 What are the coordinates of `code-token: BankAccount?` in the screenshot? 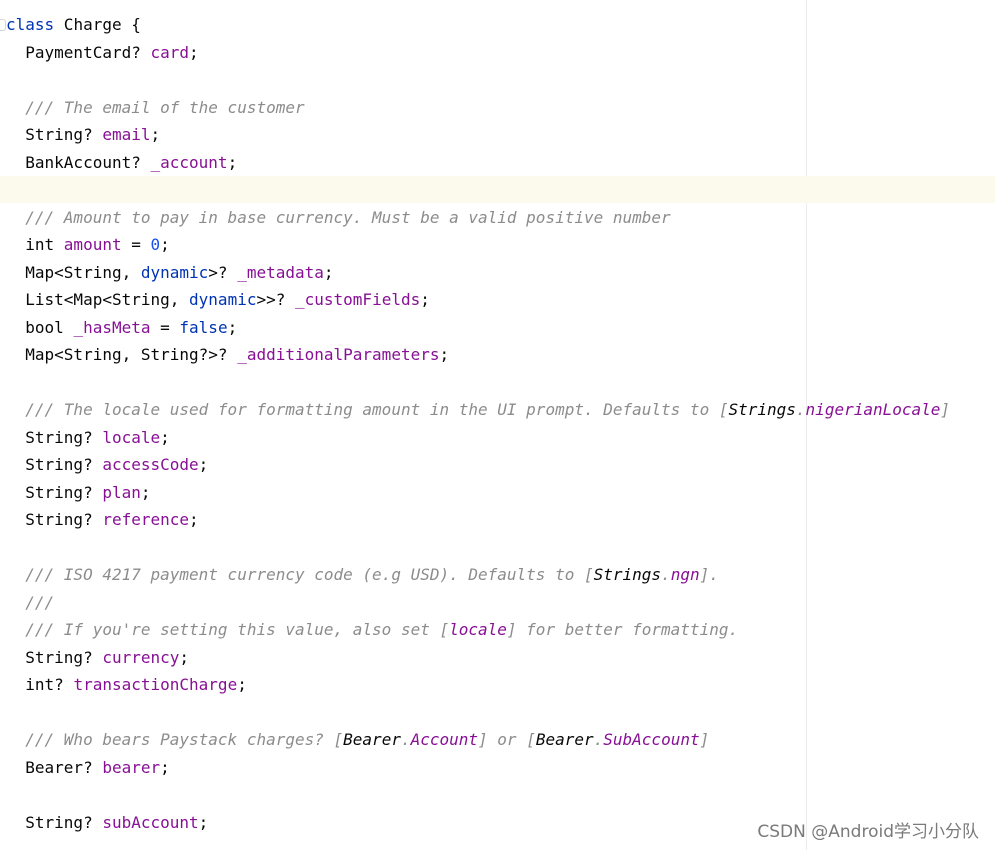 It's located at (78, 162).